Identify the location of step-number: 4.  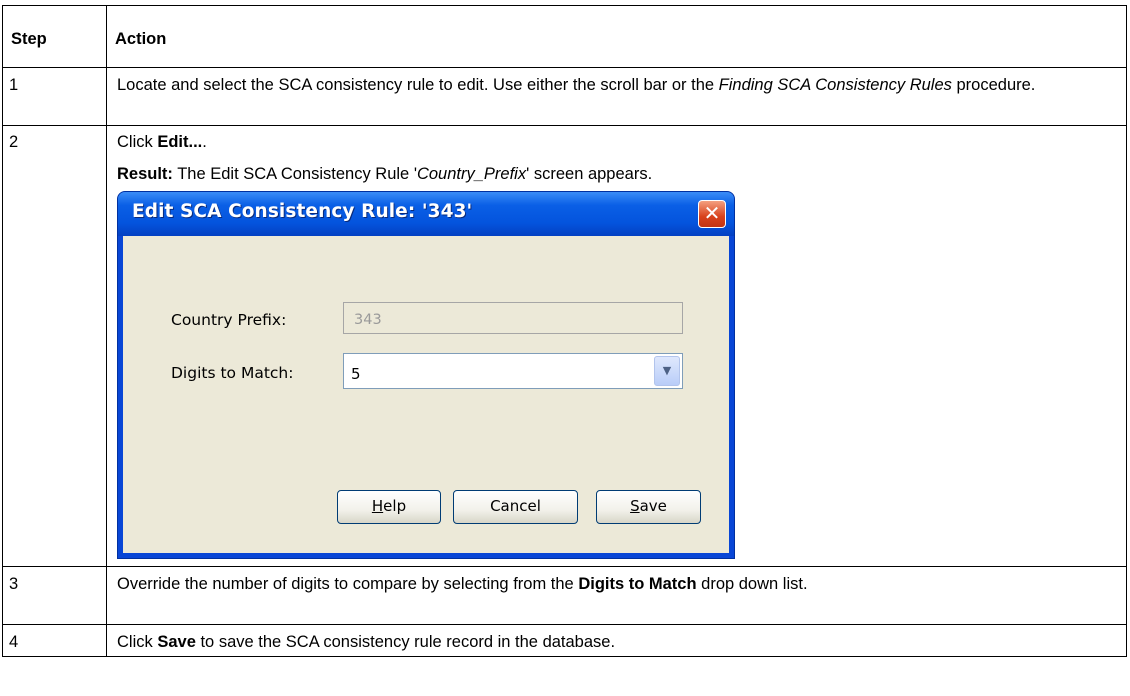
(54, 640).